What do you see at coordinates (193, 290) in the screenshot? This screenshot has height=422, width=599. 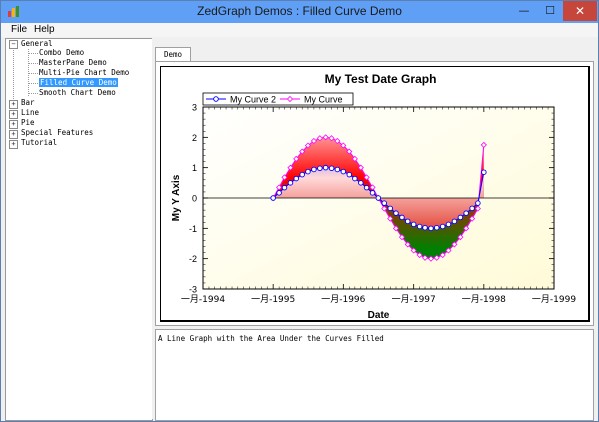 I see `y-tick-label: -3` at bounding box center [193, 290].